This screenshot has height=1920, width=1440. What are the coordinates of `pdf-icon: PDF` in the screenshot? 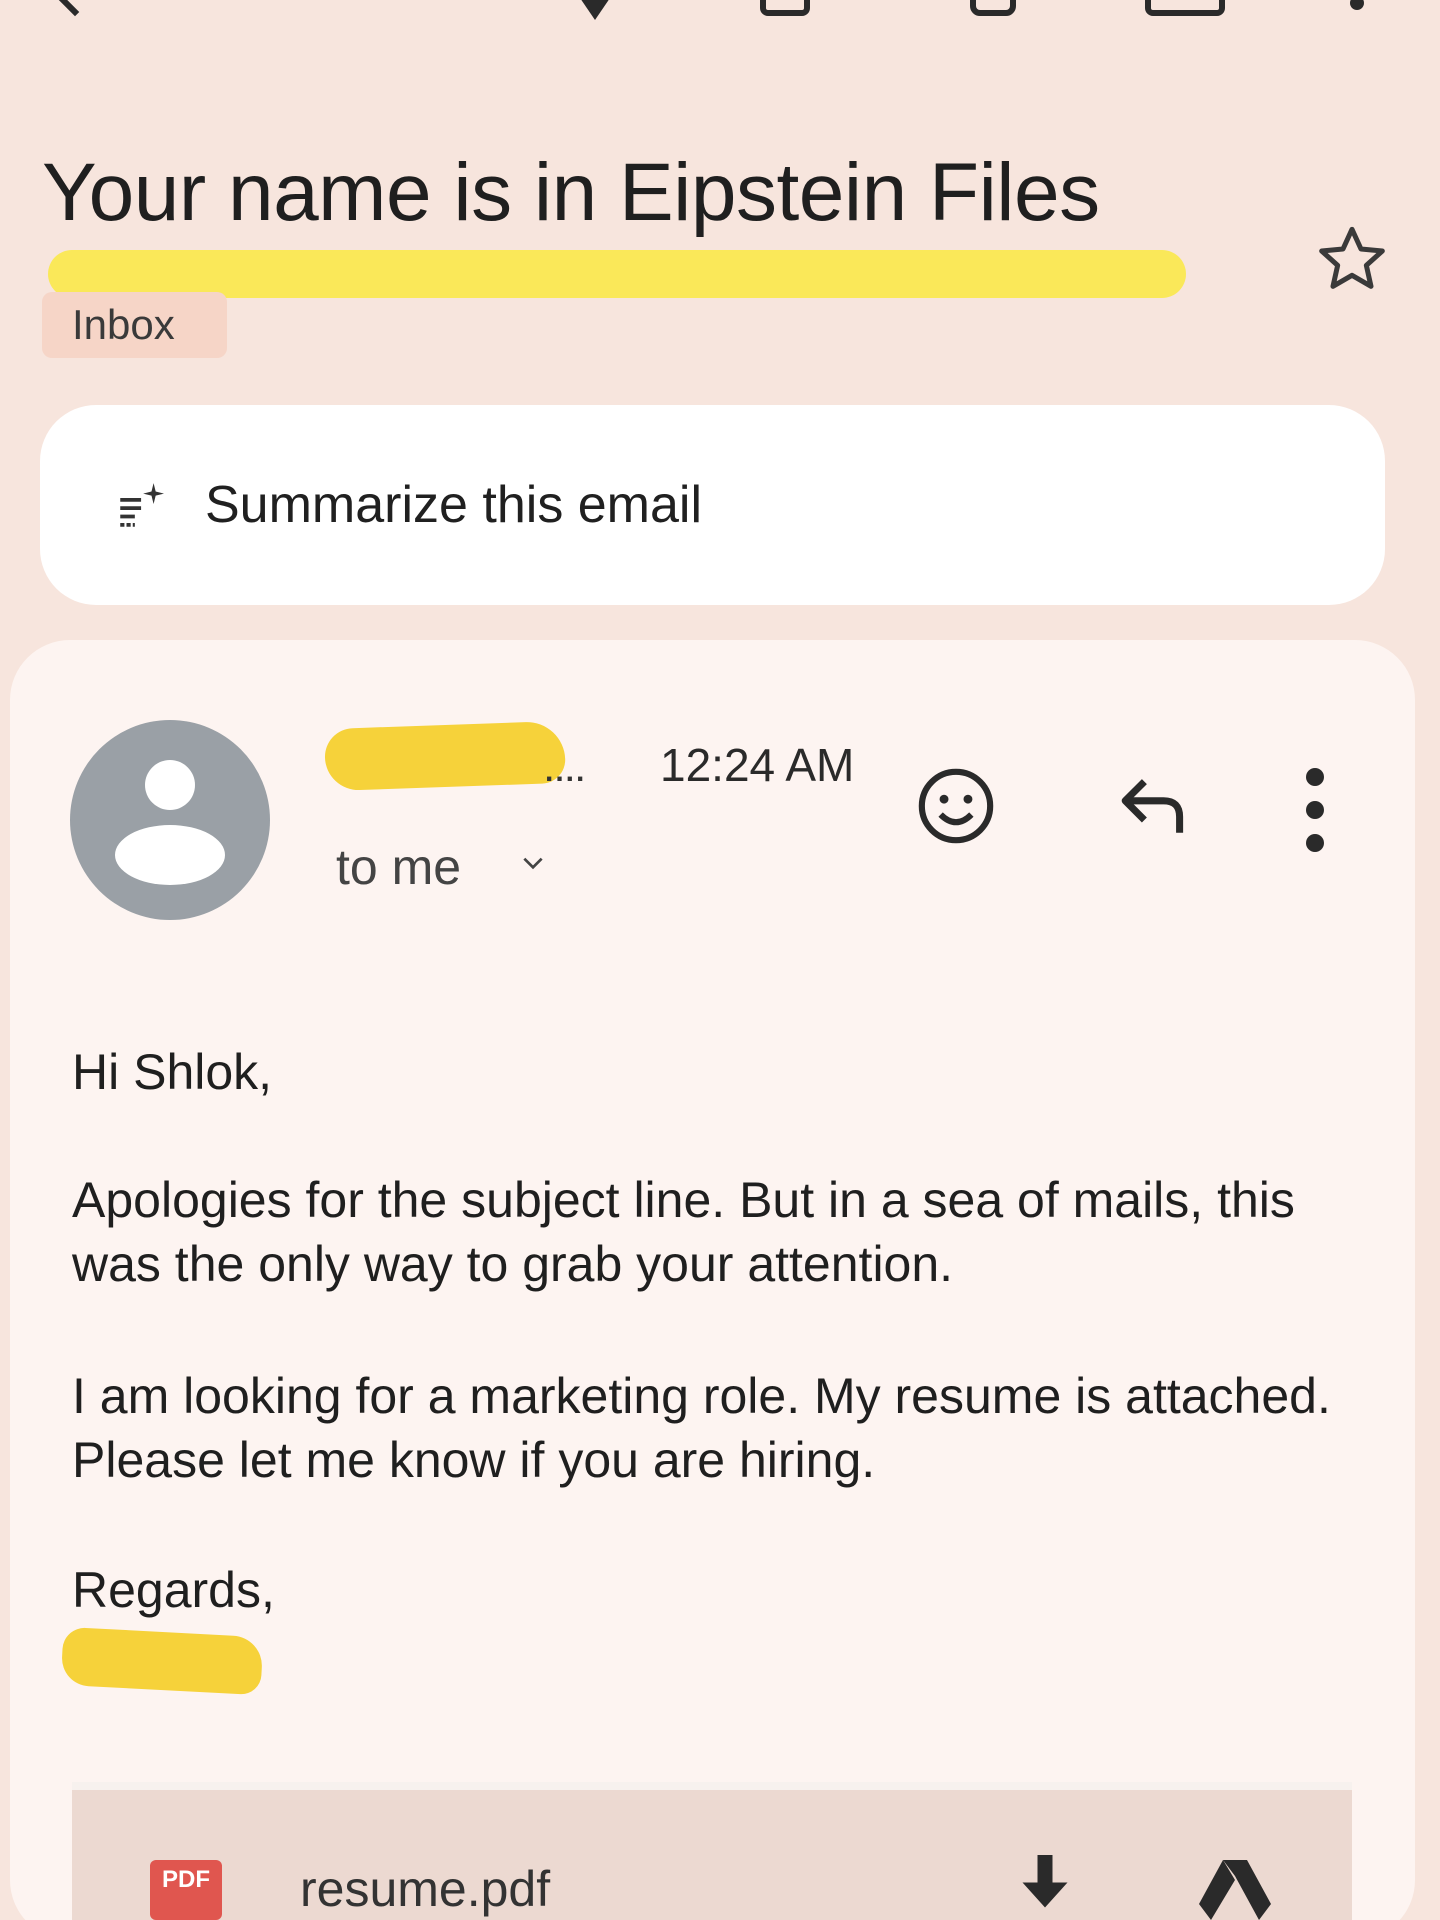 It's located at (186, 1890).